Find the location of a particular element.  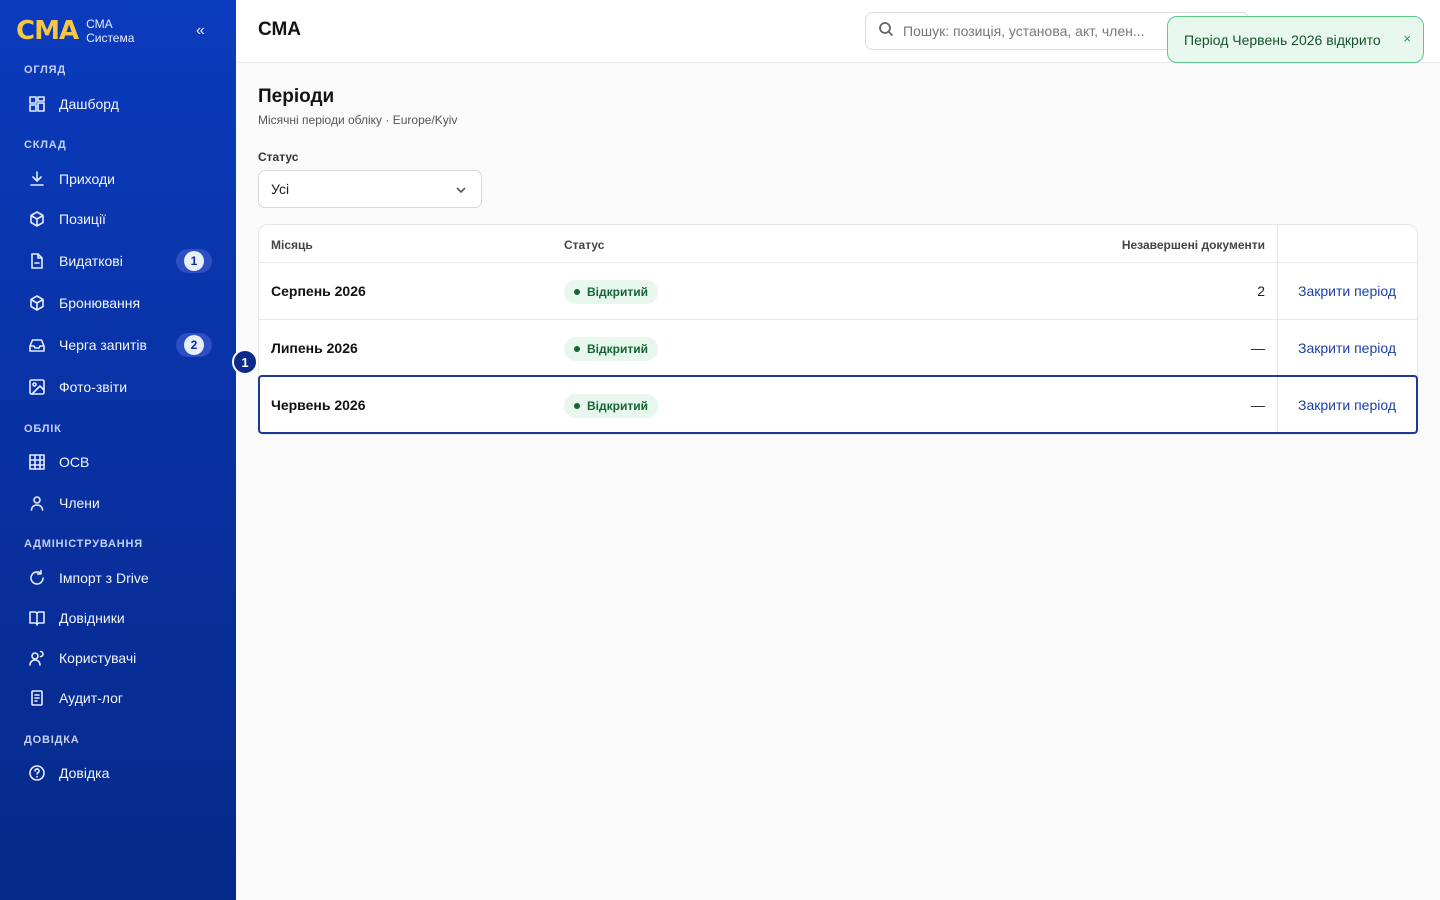

table-row: Серпень 2026 Відкритий 2 Закрити період is located at coordinates (838, 290).